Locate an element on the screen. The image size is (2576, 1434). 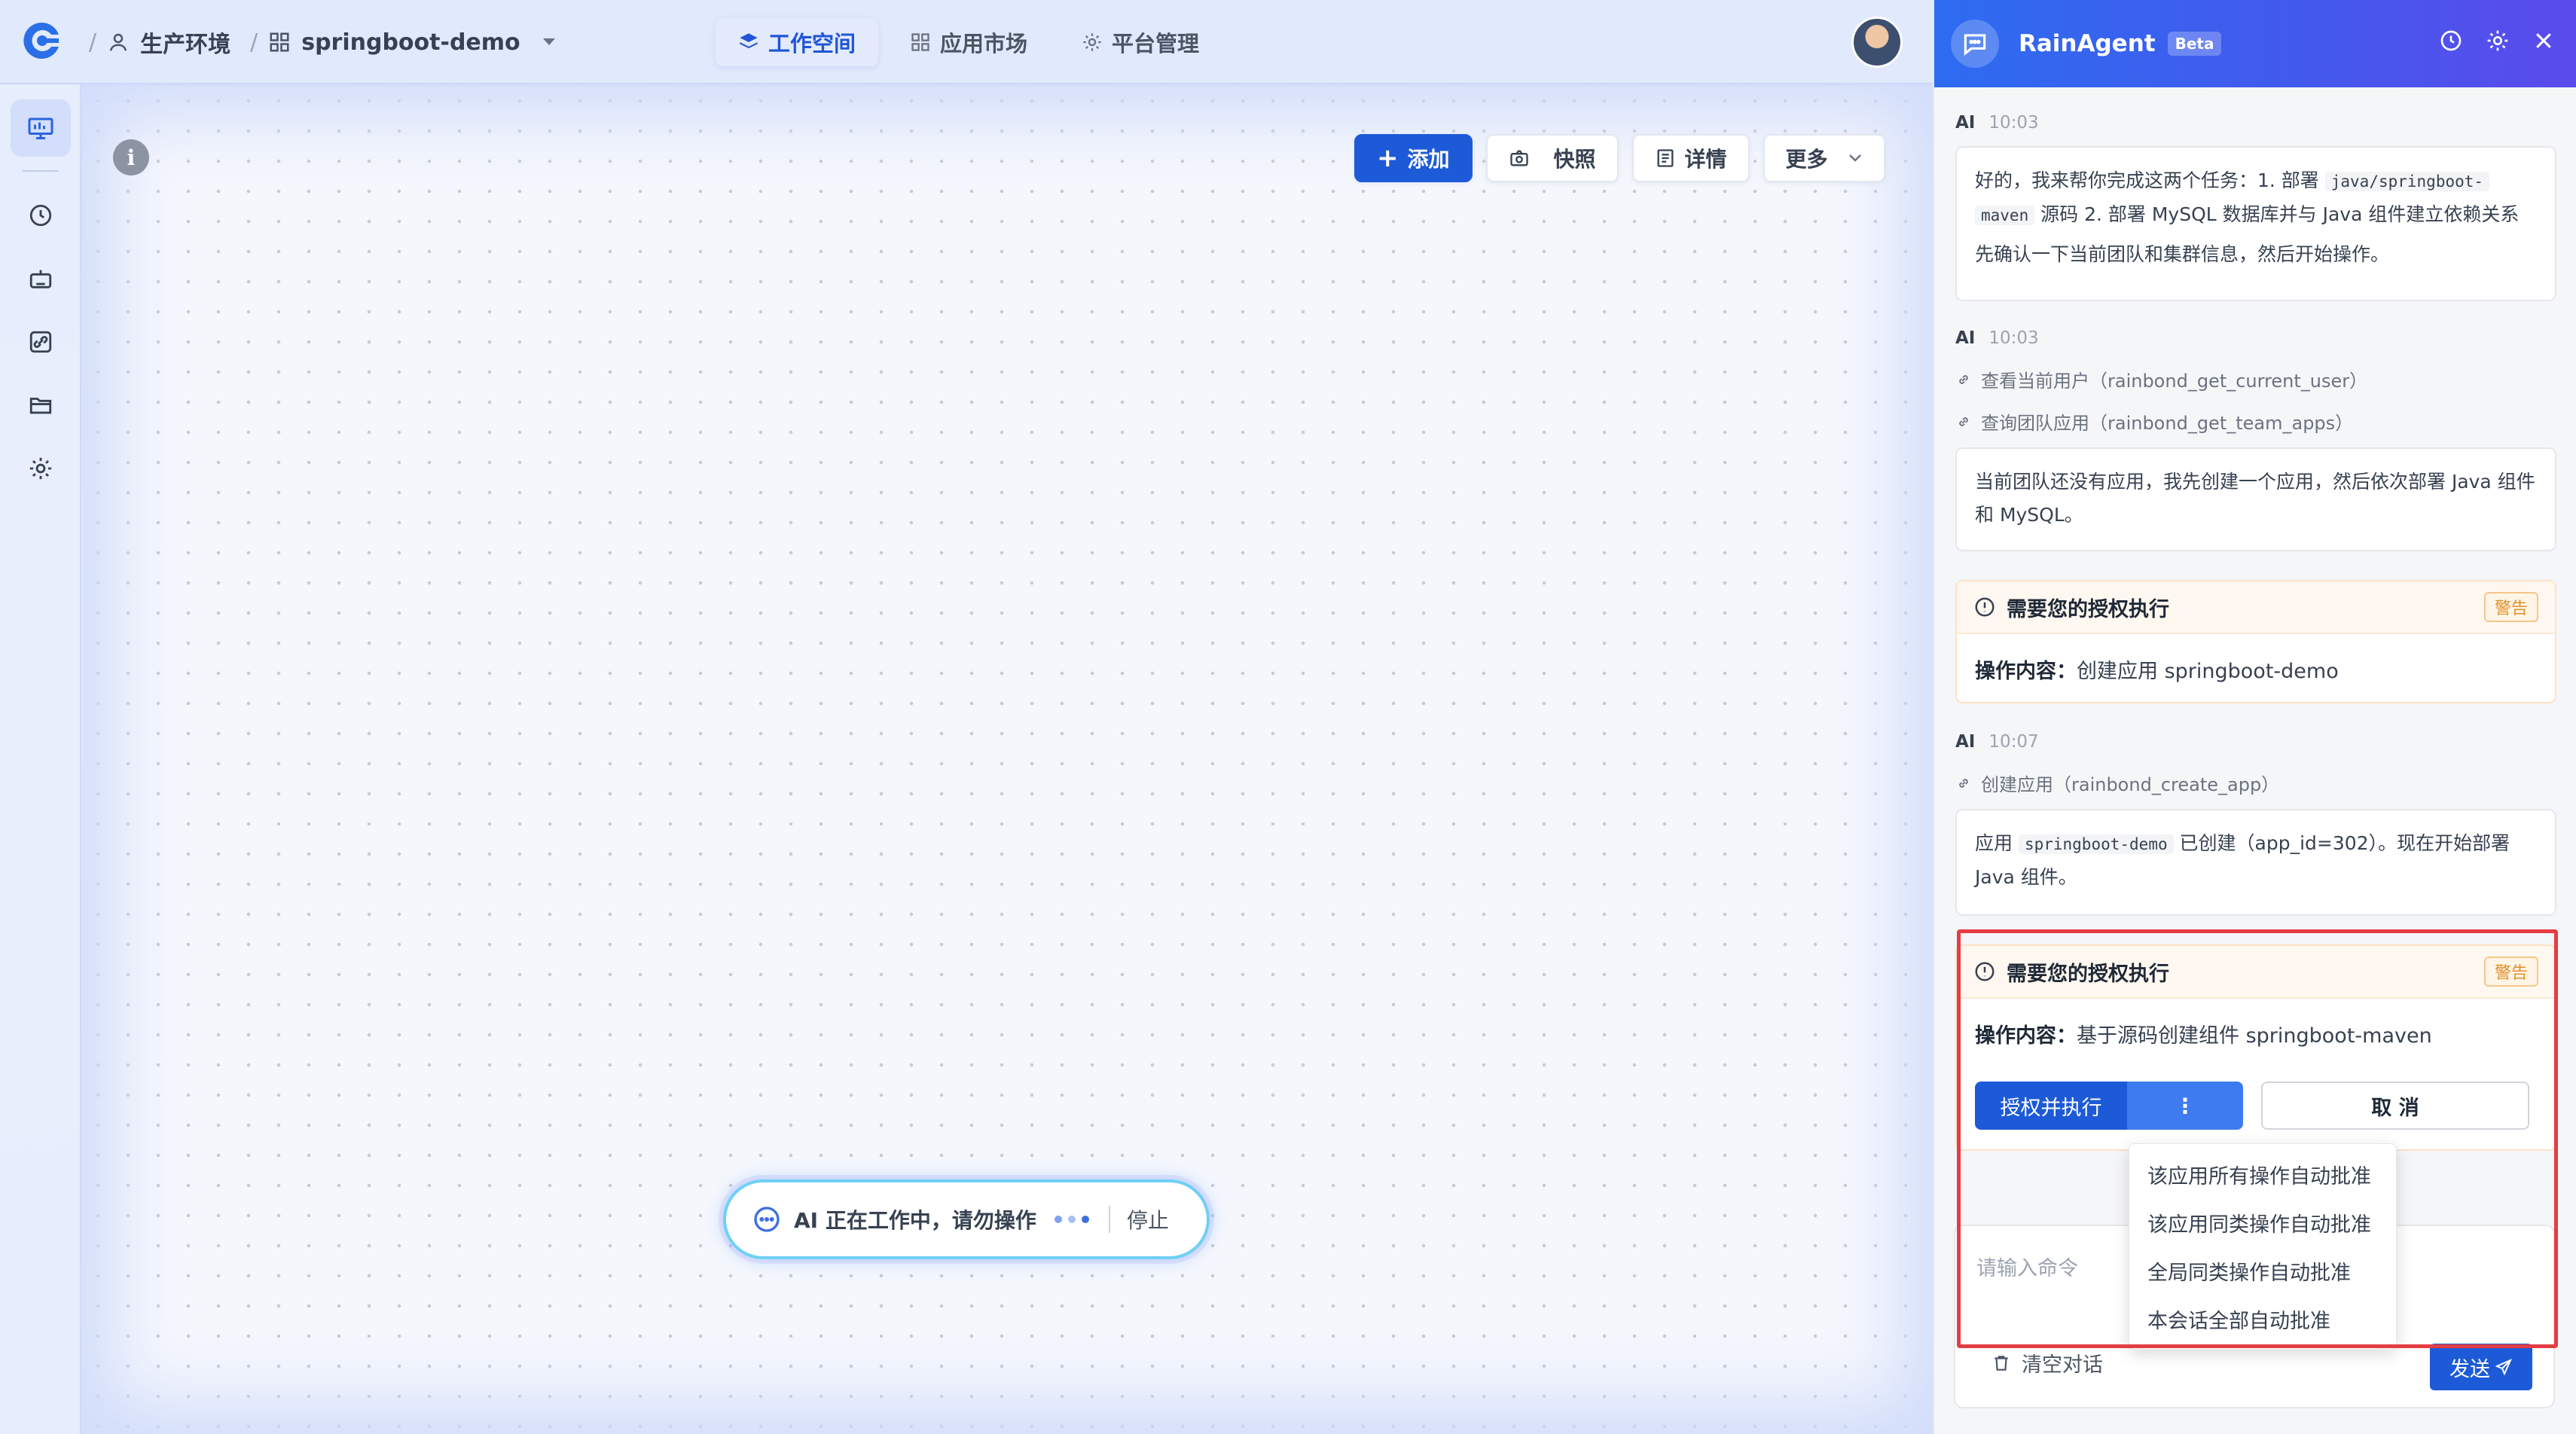
tool-call: 查询团队应用（rainbond_get_team_apps） is located at coordinates (2154, 421).